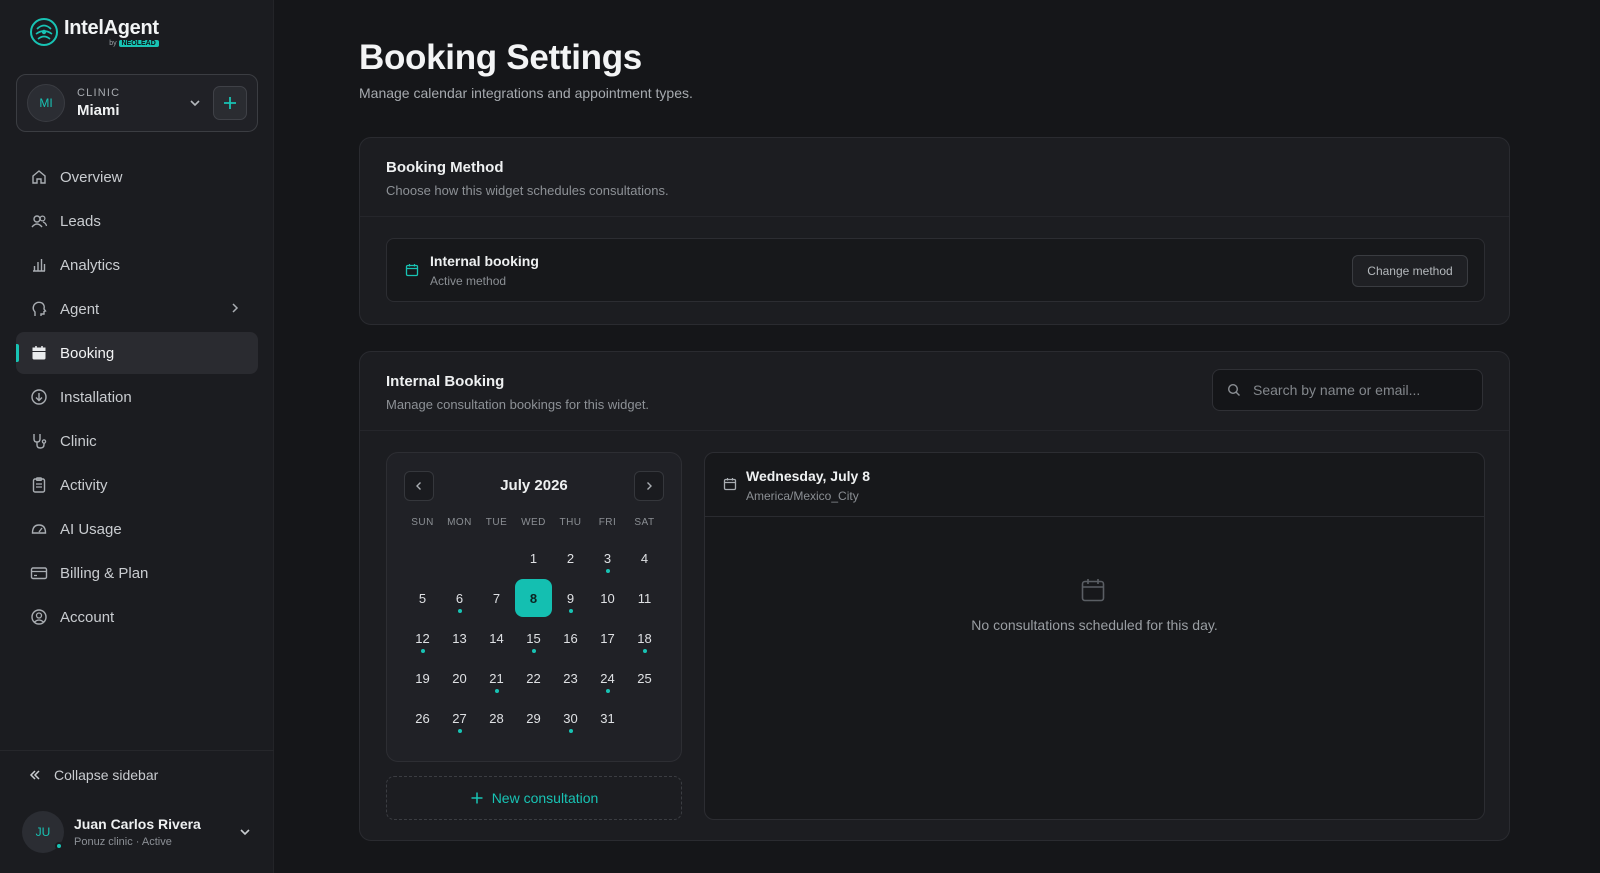  What do you see at coordinates (496, 639) in the screenshot?
I see `calendar-day: 14` at bounding box center [496, 639].